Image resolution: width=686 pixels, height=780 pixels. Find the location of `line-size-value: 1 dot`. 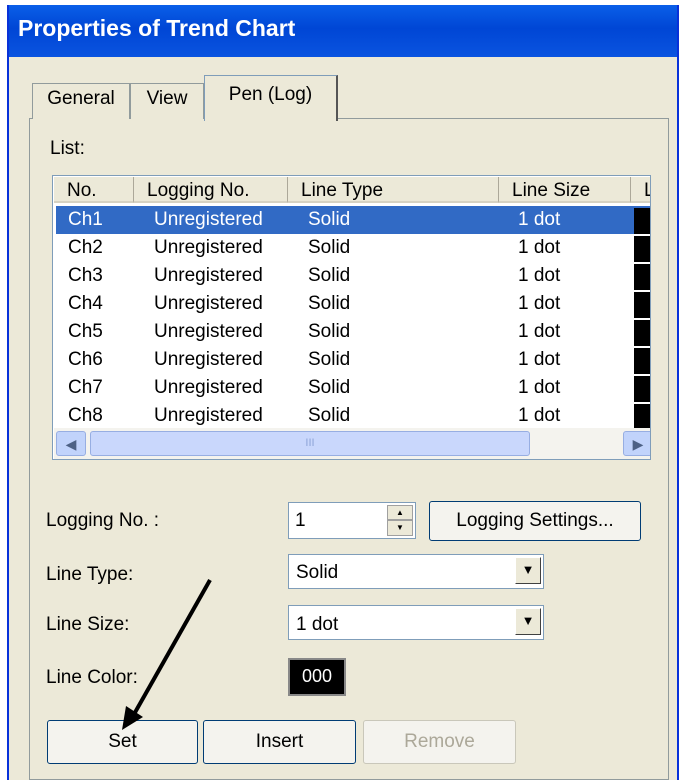

line-size-value: 1 dot is located at coordinates (317, 624).